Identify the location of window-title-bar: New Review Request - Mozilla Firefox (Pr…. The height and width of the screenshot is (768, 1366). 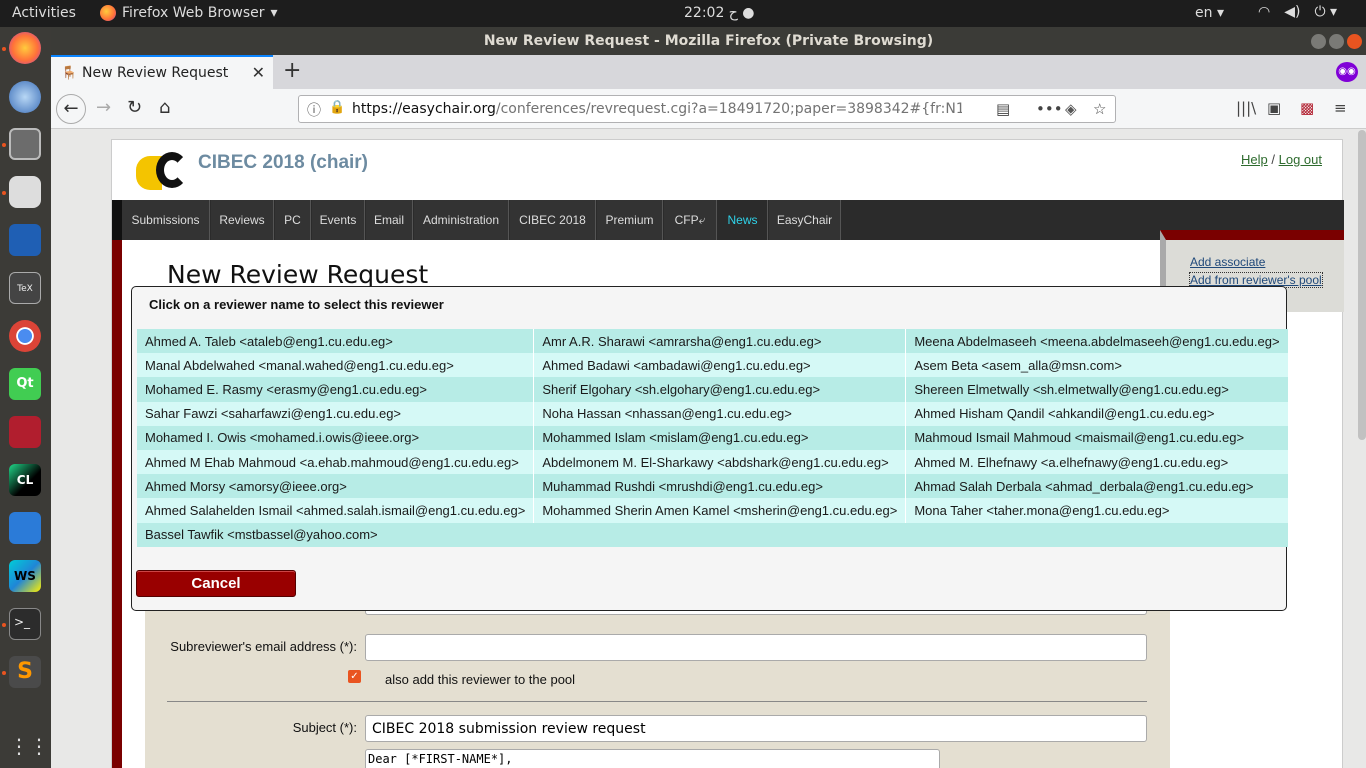
(708, 41).